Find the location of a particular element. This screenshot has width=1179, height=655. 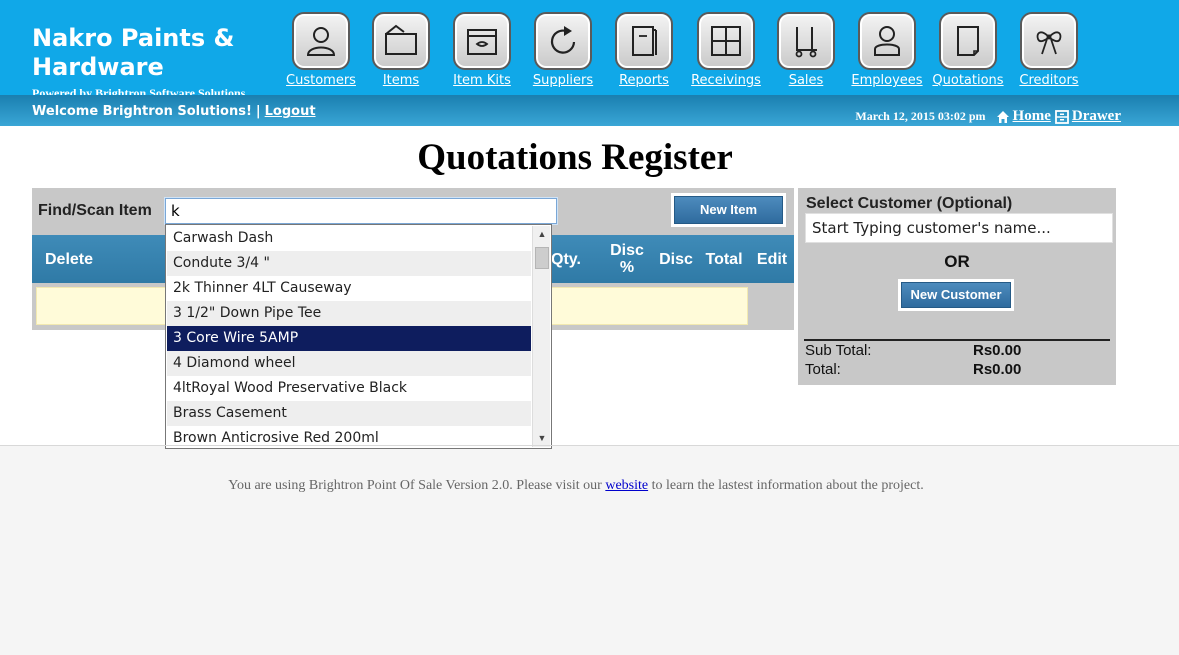

nav-suppliers: Suppliers is located at coordinates (563, 50).